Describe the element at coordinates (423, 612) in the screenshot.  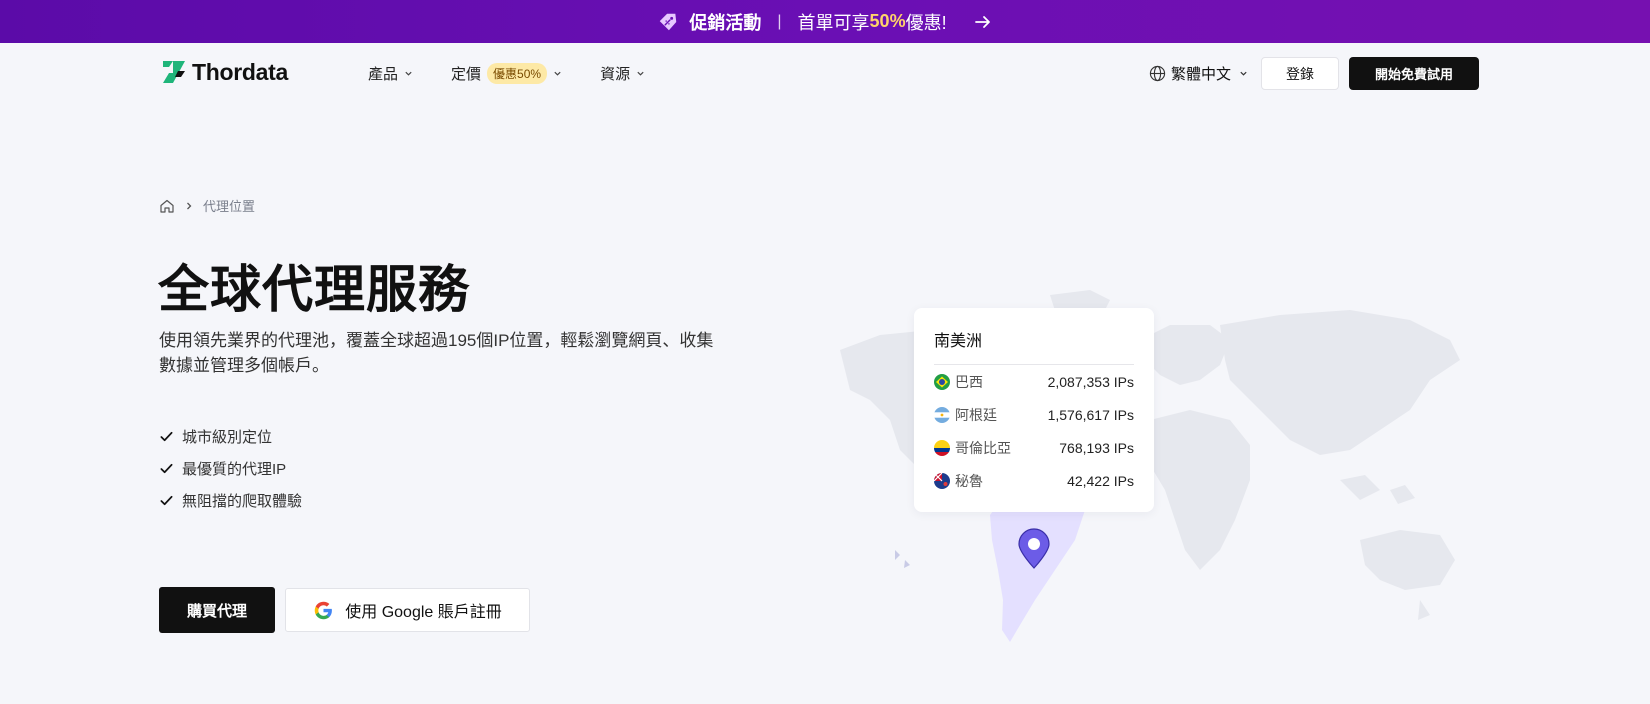
I see `google-signup-label: 使用 Google 賬戶註冊` at that location.